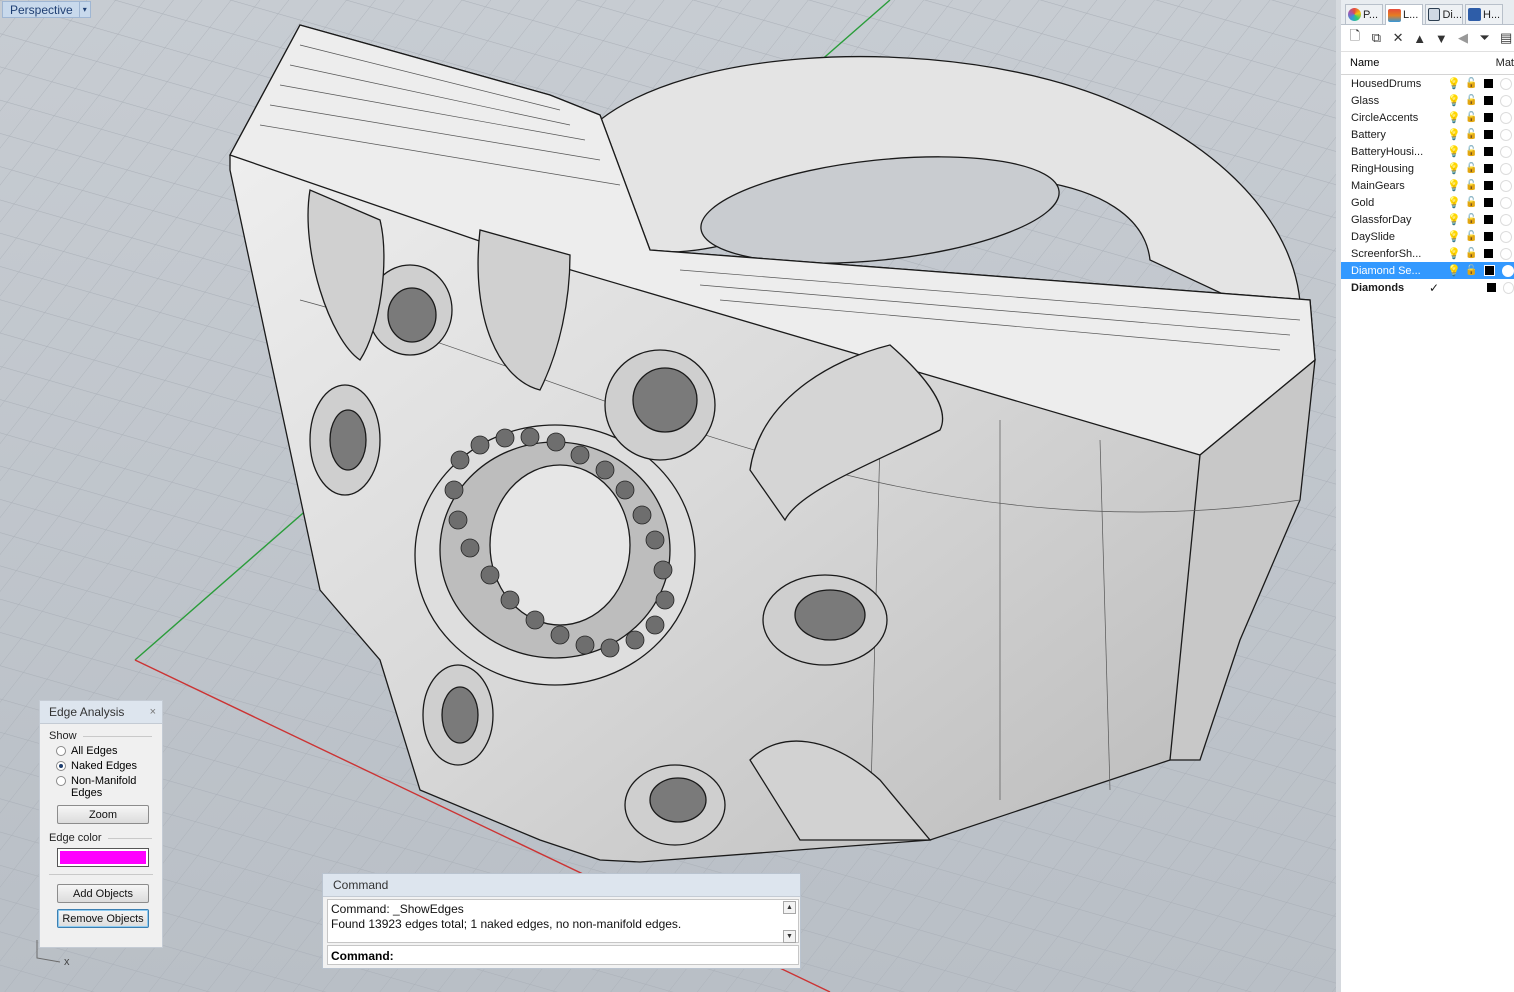  I want to click on layer-tools-icon: ▤, so click(1506, 38).